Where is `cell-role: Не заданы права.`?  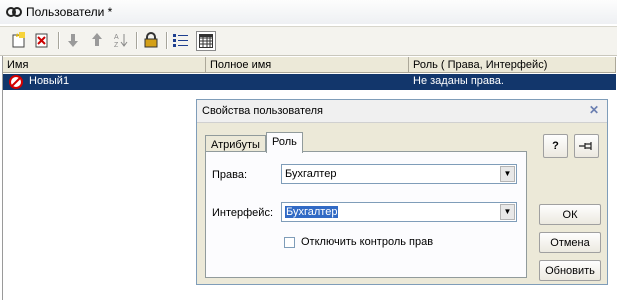
cell-role: Не заданы права. is located at coordinates (458, 81).